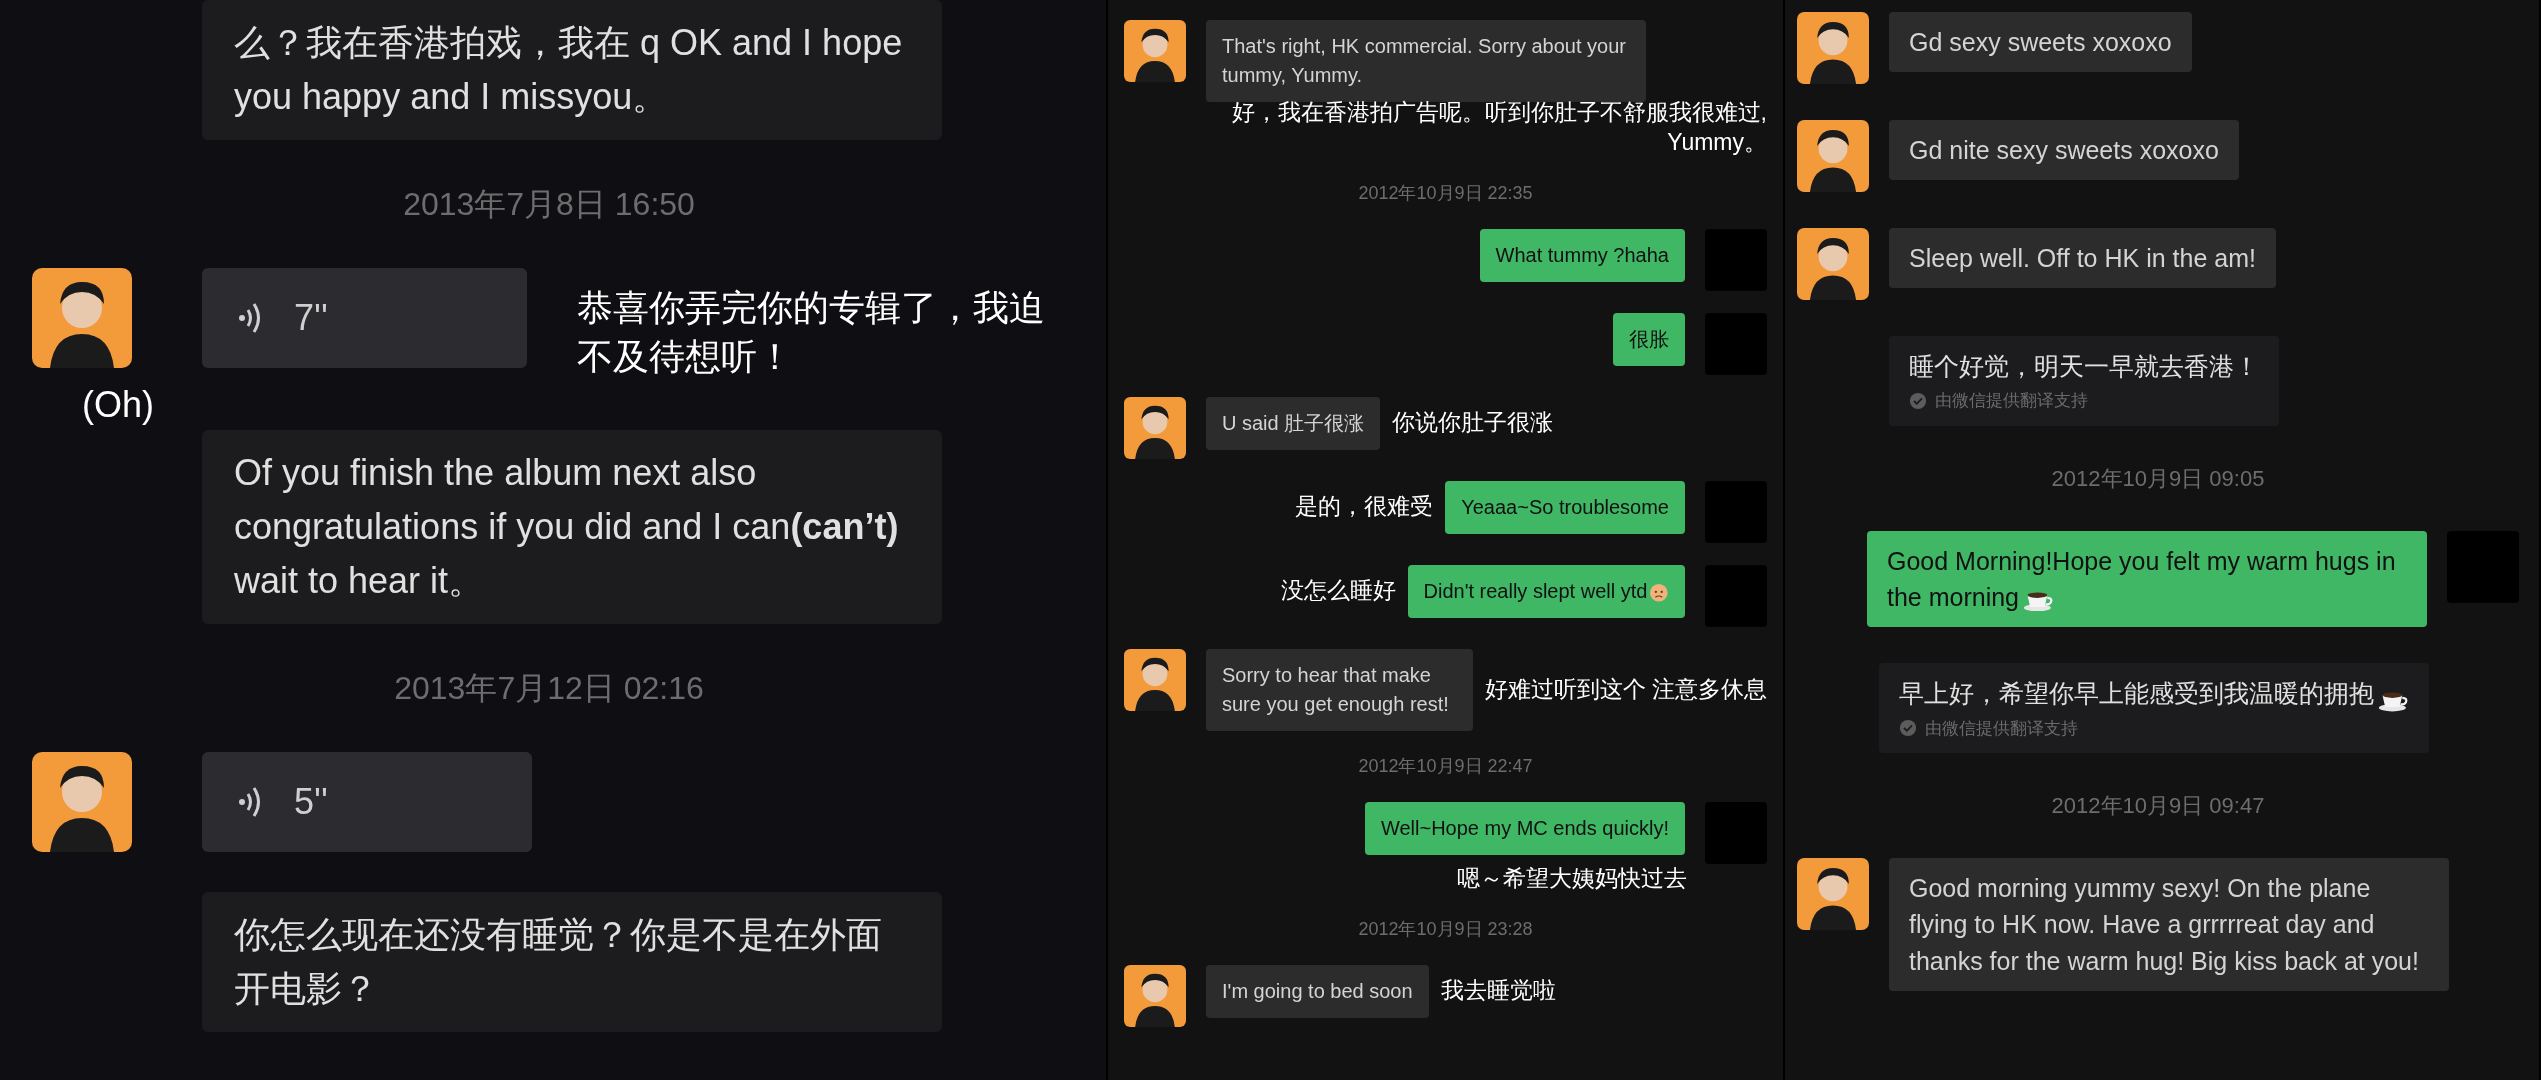 Image resolution: width=2541 pixels, height=1080 pixels. Describe the element at coordinates (1649, 339) in the screenshot. I see `message-bubble: 很胀` at that location.